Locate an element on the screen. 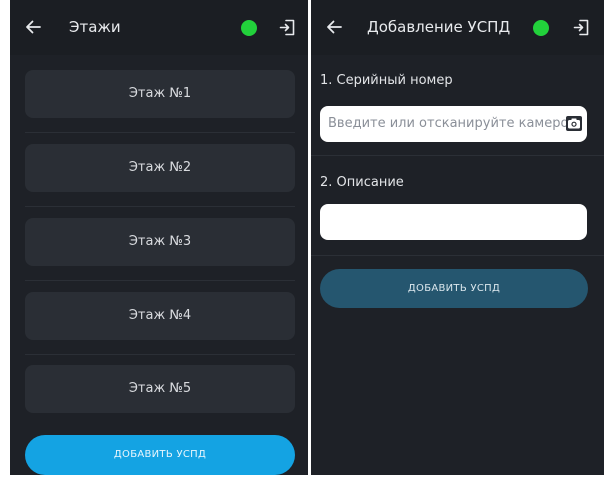 The height and width of the screenshot is (482, 604). floor-label: Этаж №1 is located at coordinates (160, 93).